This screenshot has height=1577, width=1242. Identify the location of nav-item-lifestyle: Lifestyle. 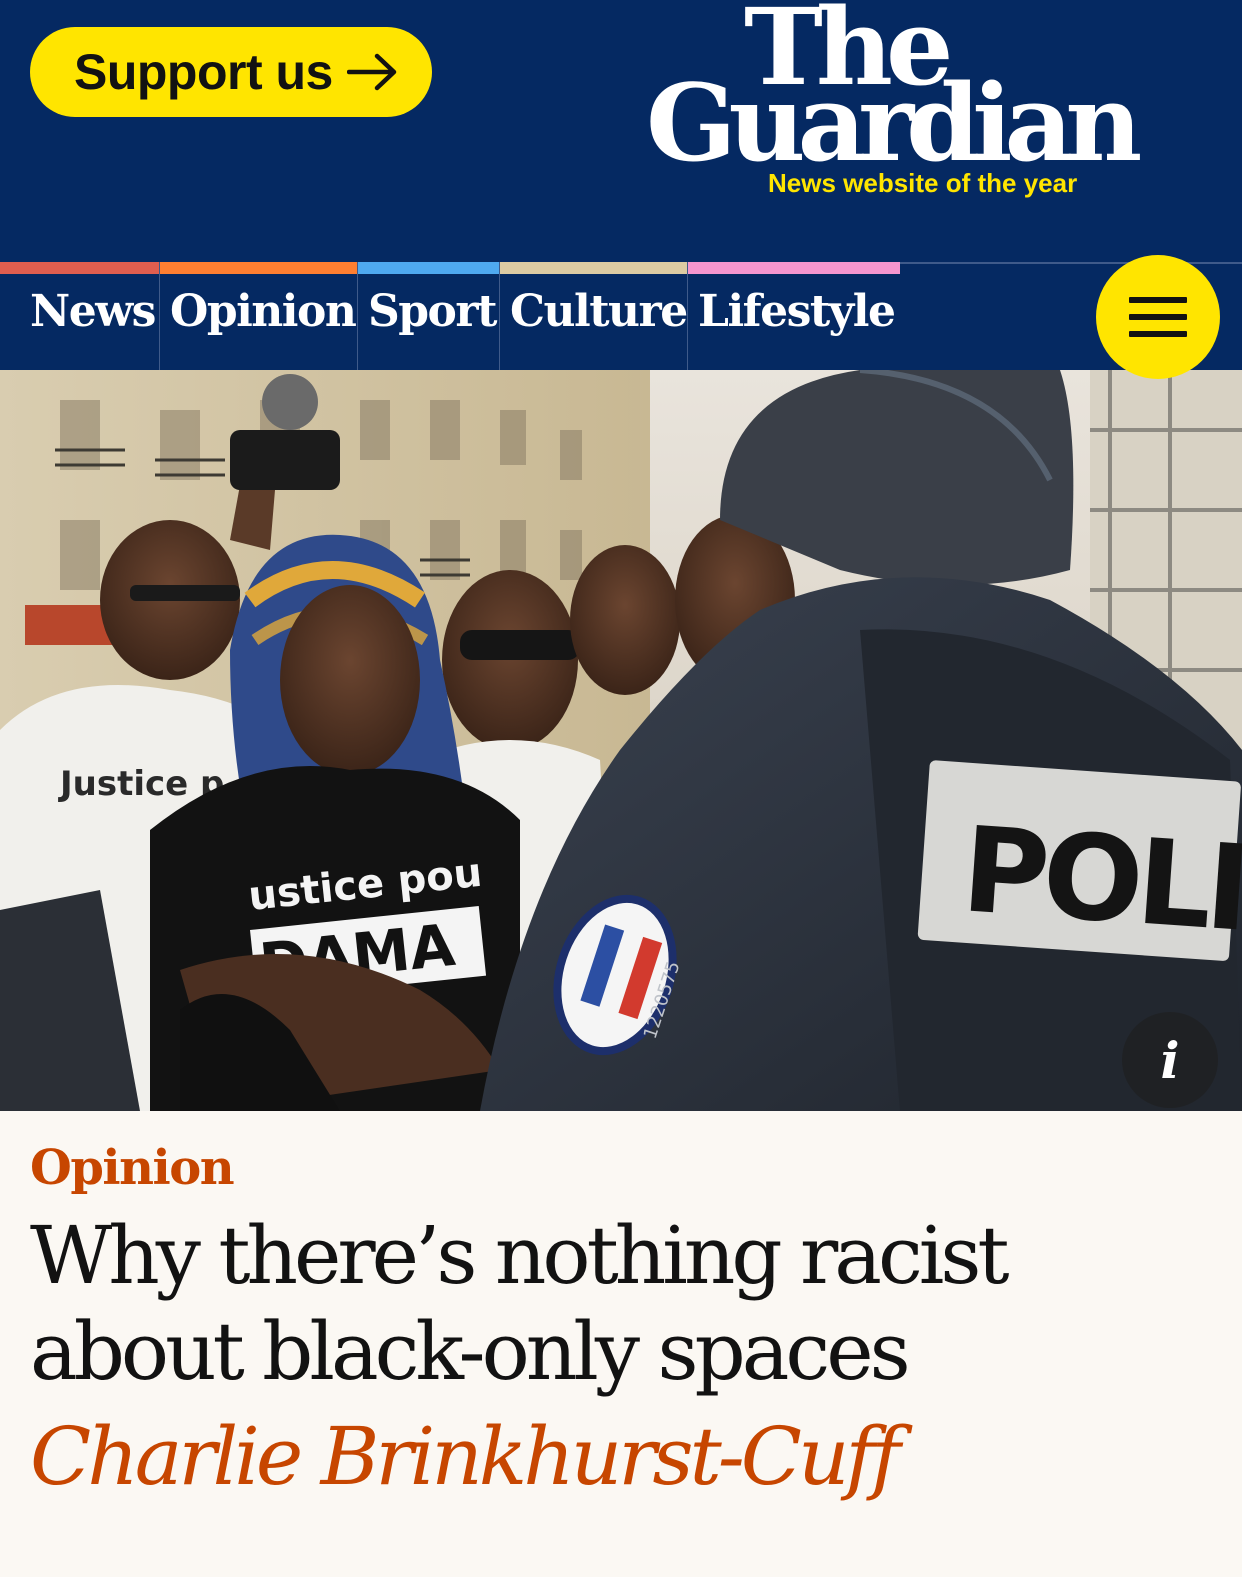
(794, 317).